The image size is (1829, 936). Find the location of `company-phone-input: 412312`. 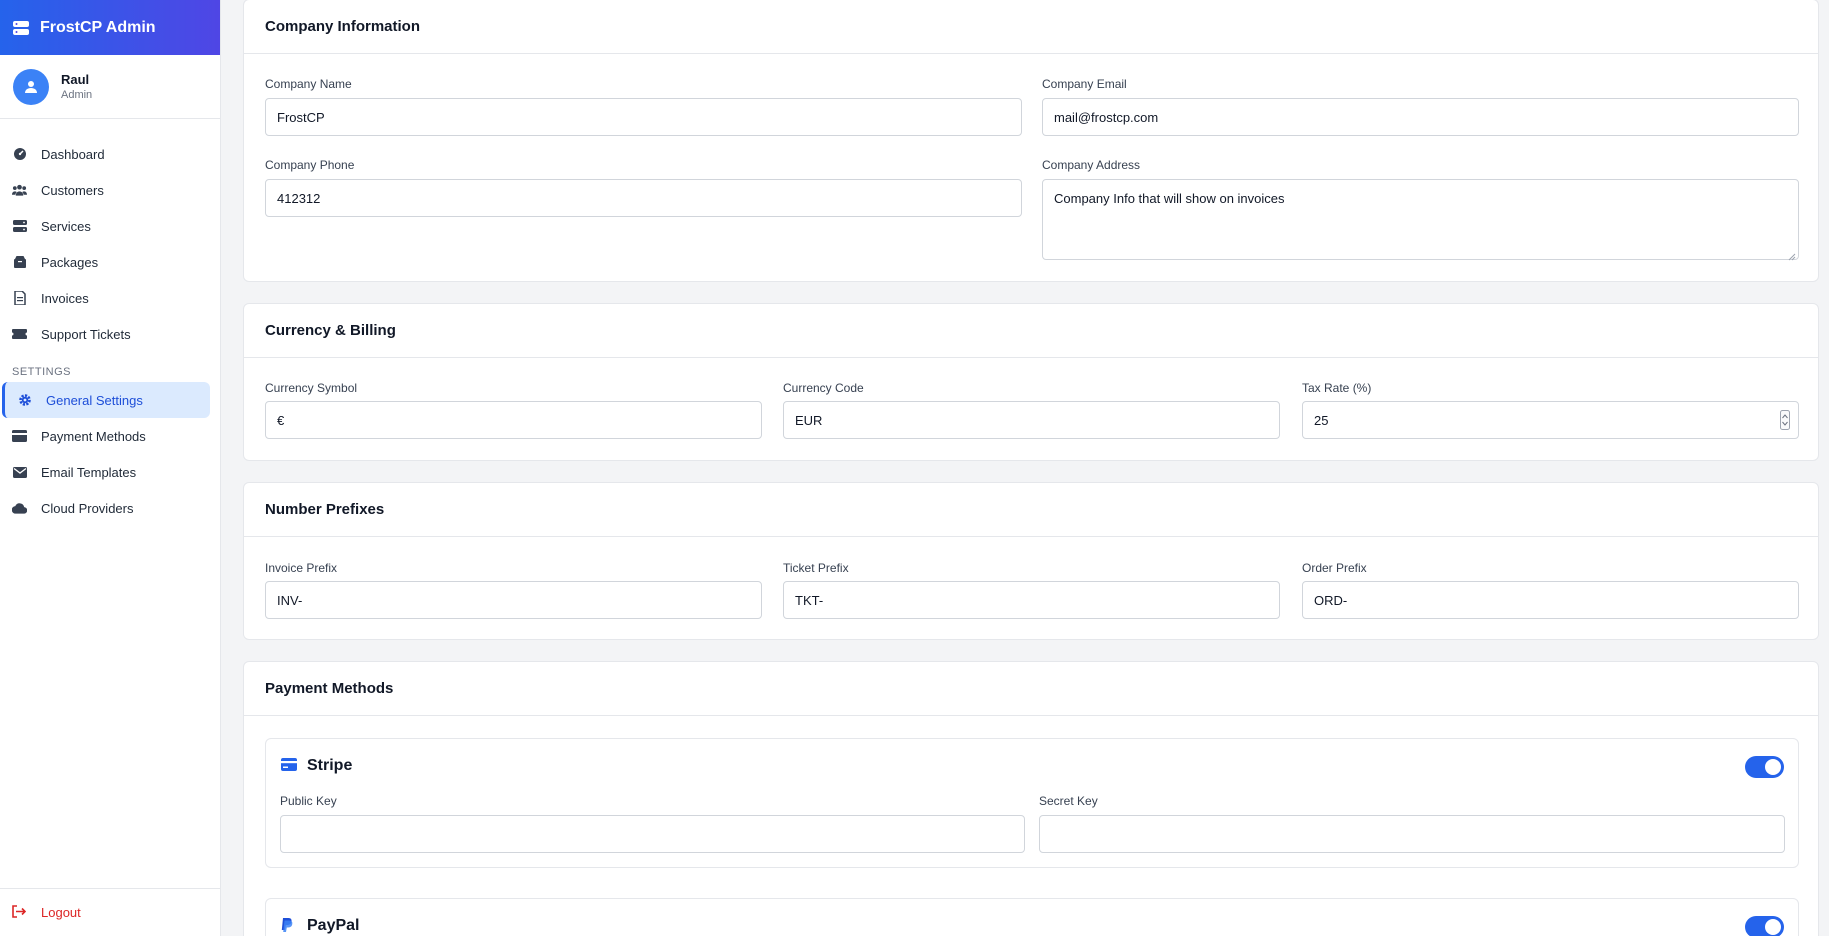

company-phone-input: 412312 is located at coordinates (643, 198).